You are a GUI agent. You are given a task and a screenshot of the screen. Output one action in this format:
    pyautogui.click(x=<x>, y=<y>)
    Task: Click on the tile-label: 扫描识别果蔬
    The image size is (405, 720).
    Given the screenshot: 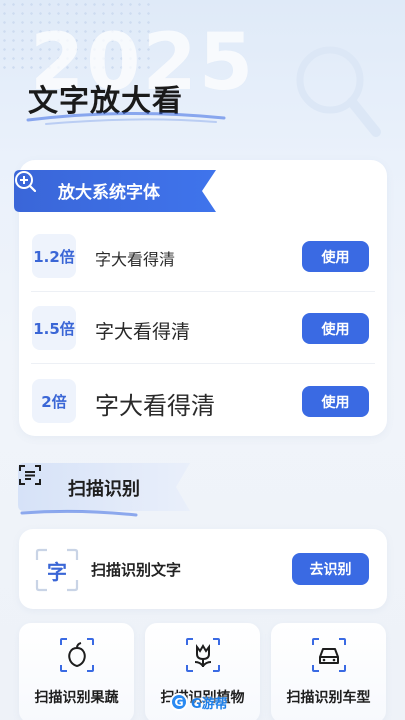 What is the action you would take?
    pyautogui.click(x=76, y=698)
    